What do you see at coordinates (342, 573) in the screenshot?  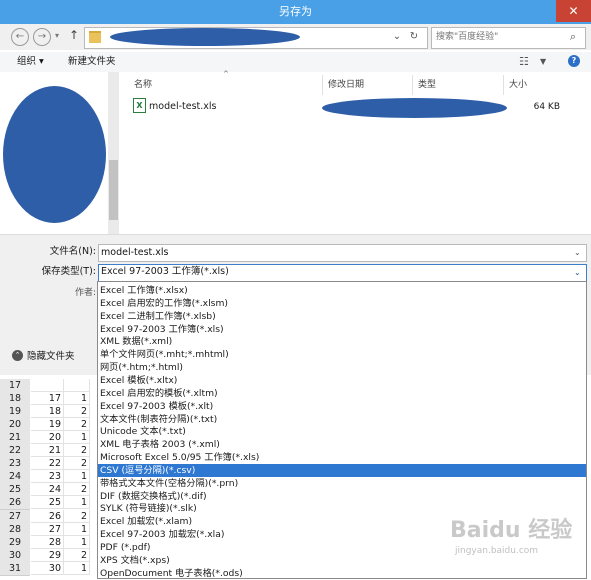 I see `save-type-option: OpenDocument 电子表格(*.ods)` at bounding box center [342, 573].